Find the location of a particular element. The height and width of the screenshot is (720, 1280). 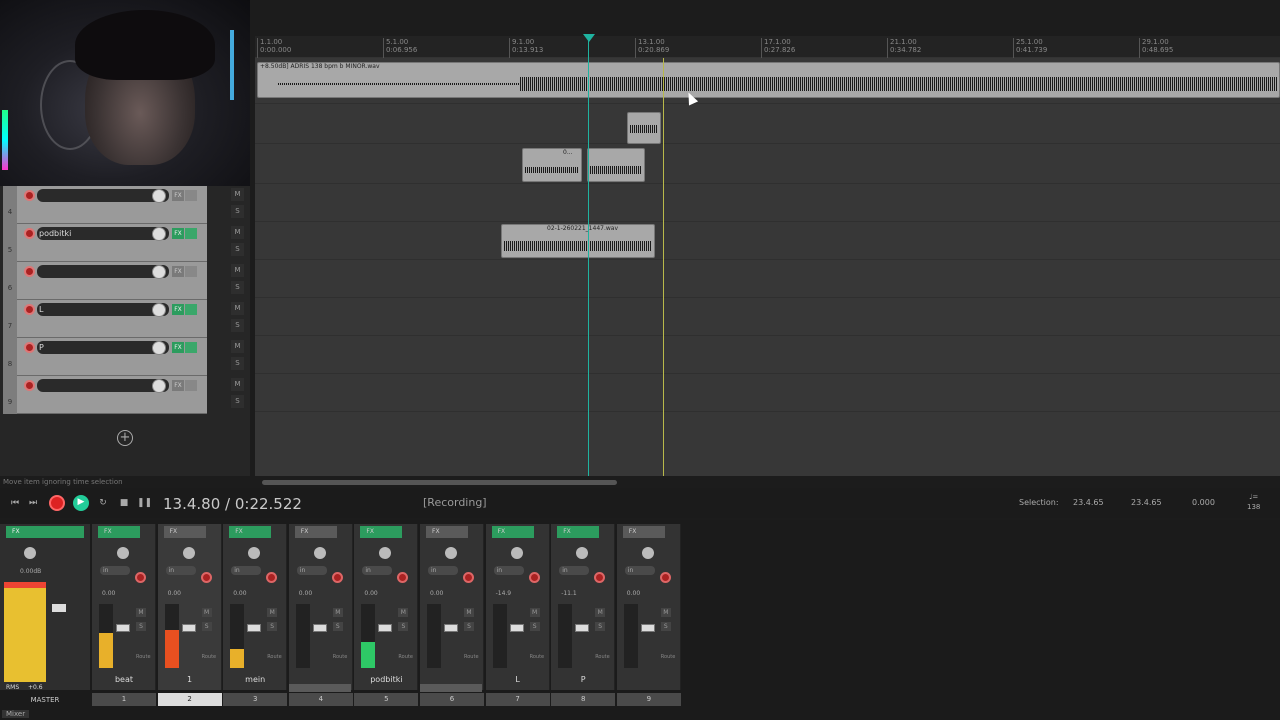

strip-number: 4 is located at coordinates (320, 699).